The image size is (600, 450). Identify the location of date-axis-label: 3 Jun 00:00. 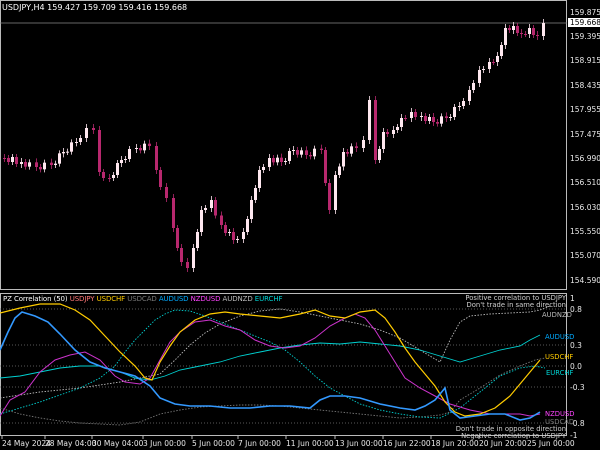
(164, 443).